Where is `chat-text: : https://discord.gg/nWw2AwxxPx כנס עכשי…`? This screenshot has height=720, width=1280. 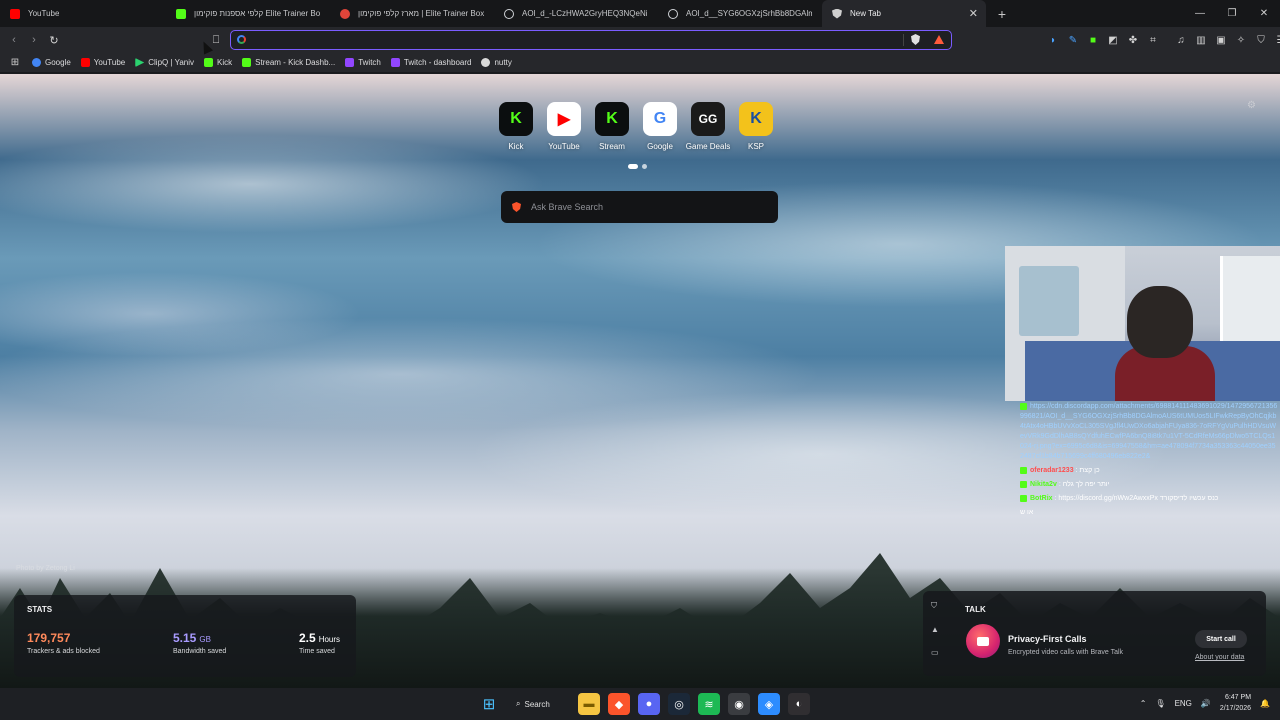
chat-text: : https://discord.gg/nWw2AwxxPx כנס עכשי… is located at coordinates (1136, 498).